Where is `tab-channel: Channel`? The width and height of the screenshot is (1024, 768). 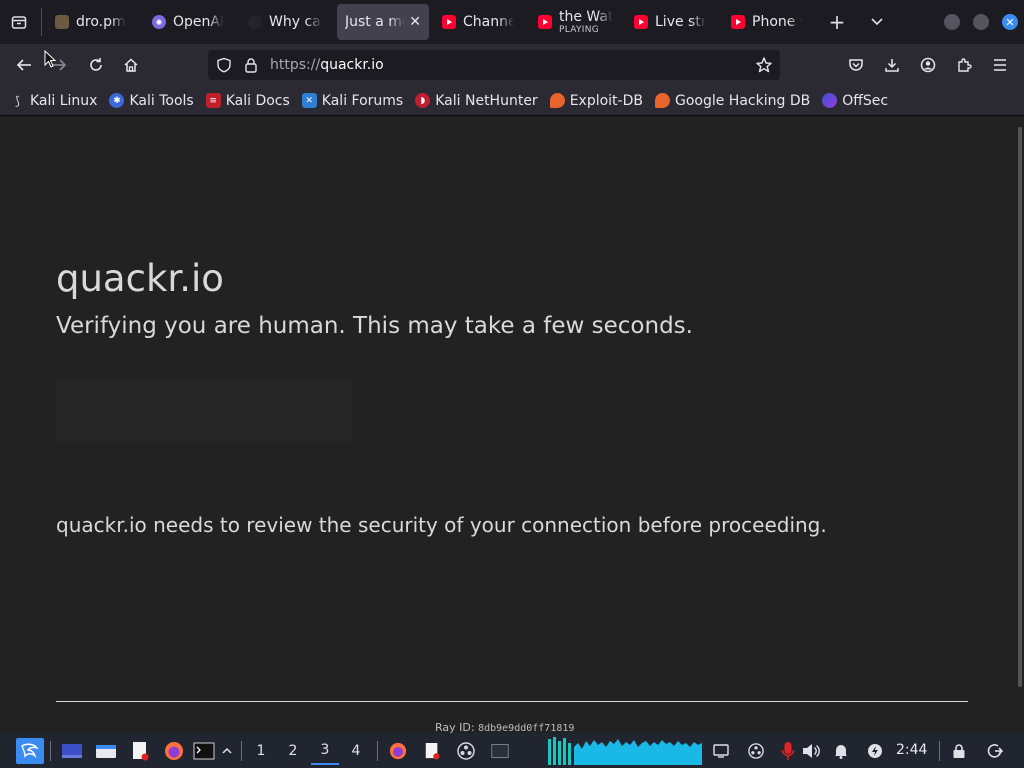
tab-channel: Channel is located at coordinates (478, 22).